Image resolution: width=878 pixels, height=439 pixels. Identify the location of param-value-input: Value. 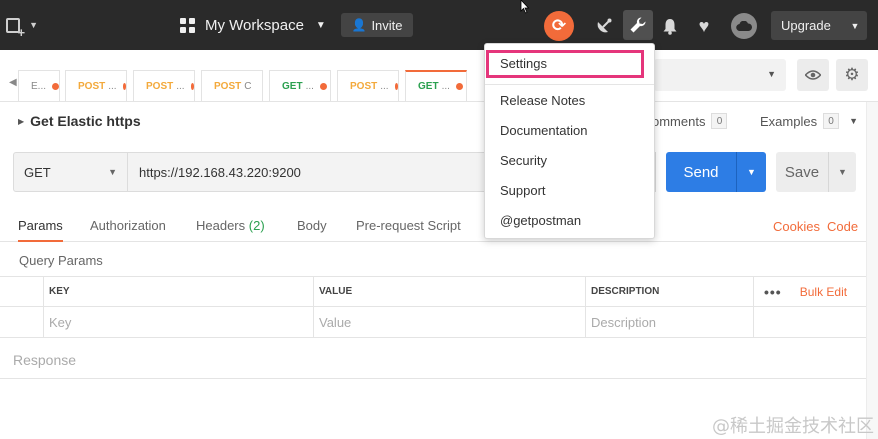
(450, 322).